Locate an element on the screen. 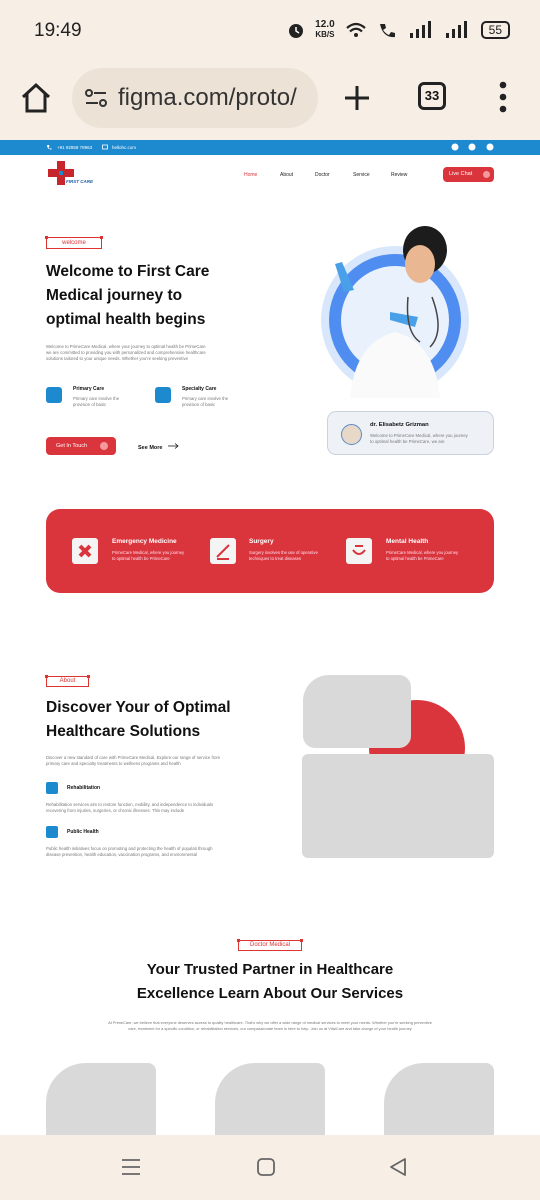  see-more-label: See More is located at coordinates (150, 448).